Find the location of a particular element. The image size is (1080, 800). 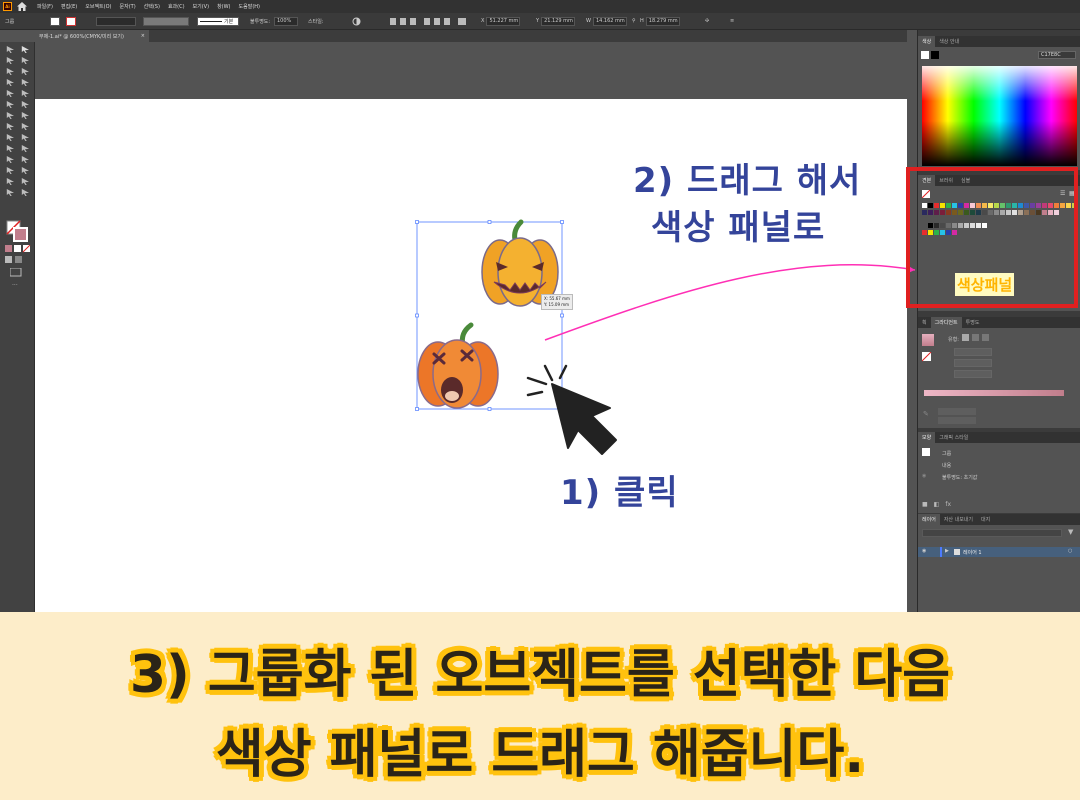

position-tooltip: X: 55.67 mm Y: 15.09 mm is located at coordinates (557, 302).